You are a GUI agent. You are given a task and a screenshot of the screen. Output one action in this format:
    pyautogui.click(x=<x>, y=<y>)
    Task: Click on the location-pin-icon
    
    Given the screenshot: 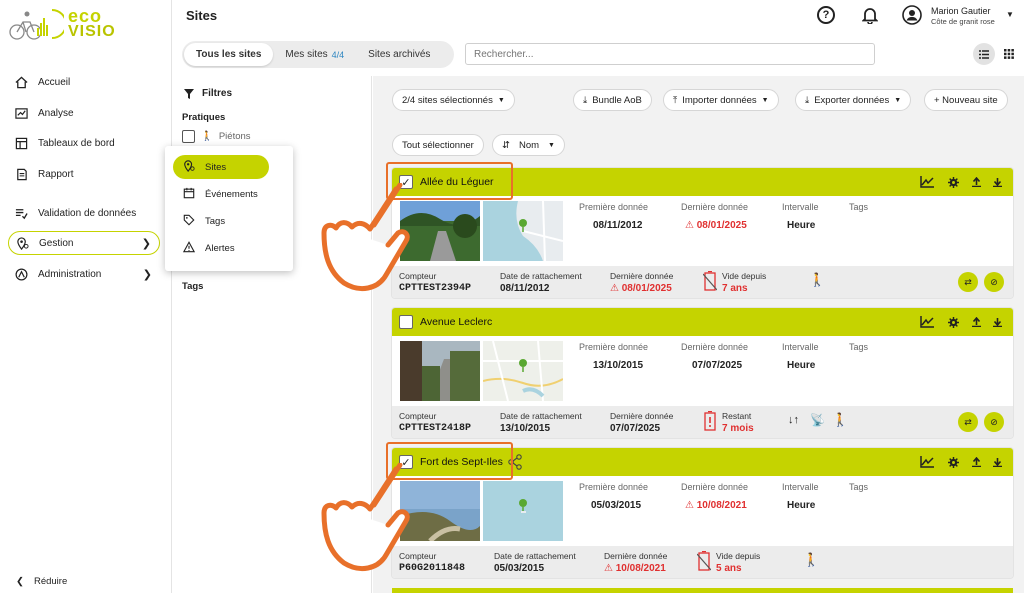 What is the action you would take?
    pyautogui.click(x=22, y=243)
    